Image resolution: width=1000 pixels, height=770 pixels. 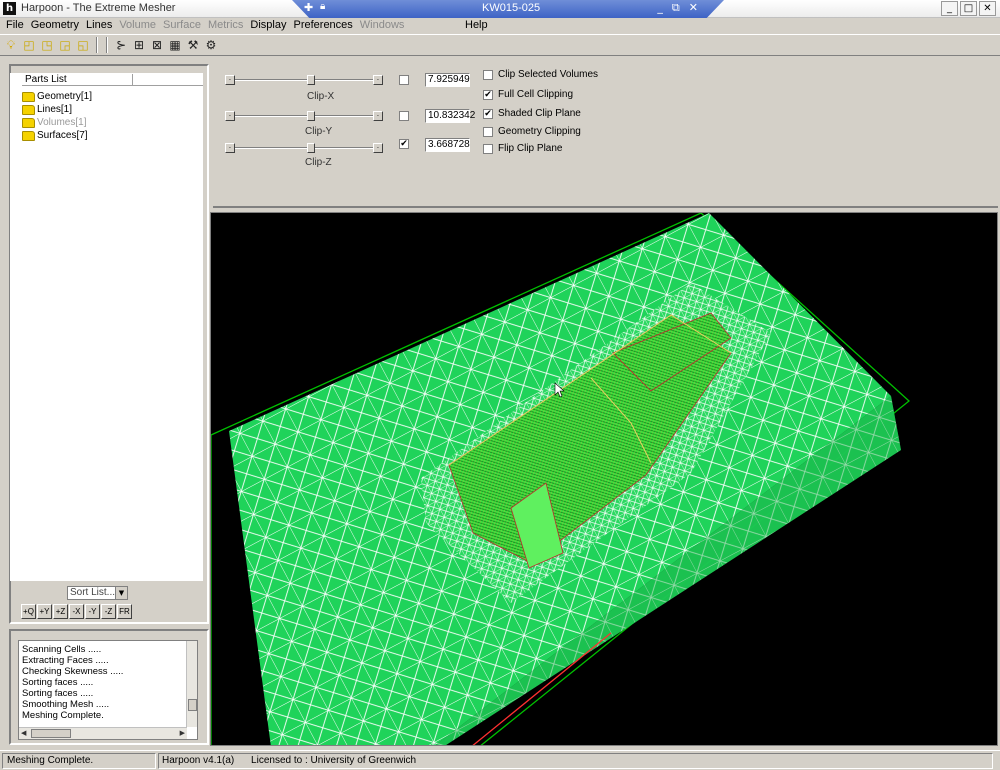 What do you see at coordinates (106, 327) in the screenshot?
I see `parts-list` at bounding box center [106, 327].